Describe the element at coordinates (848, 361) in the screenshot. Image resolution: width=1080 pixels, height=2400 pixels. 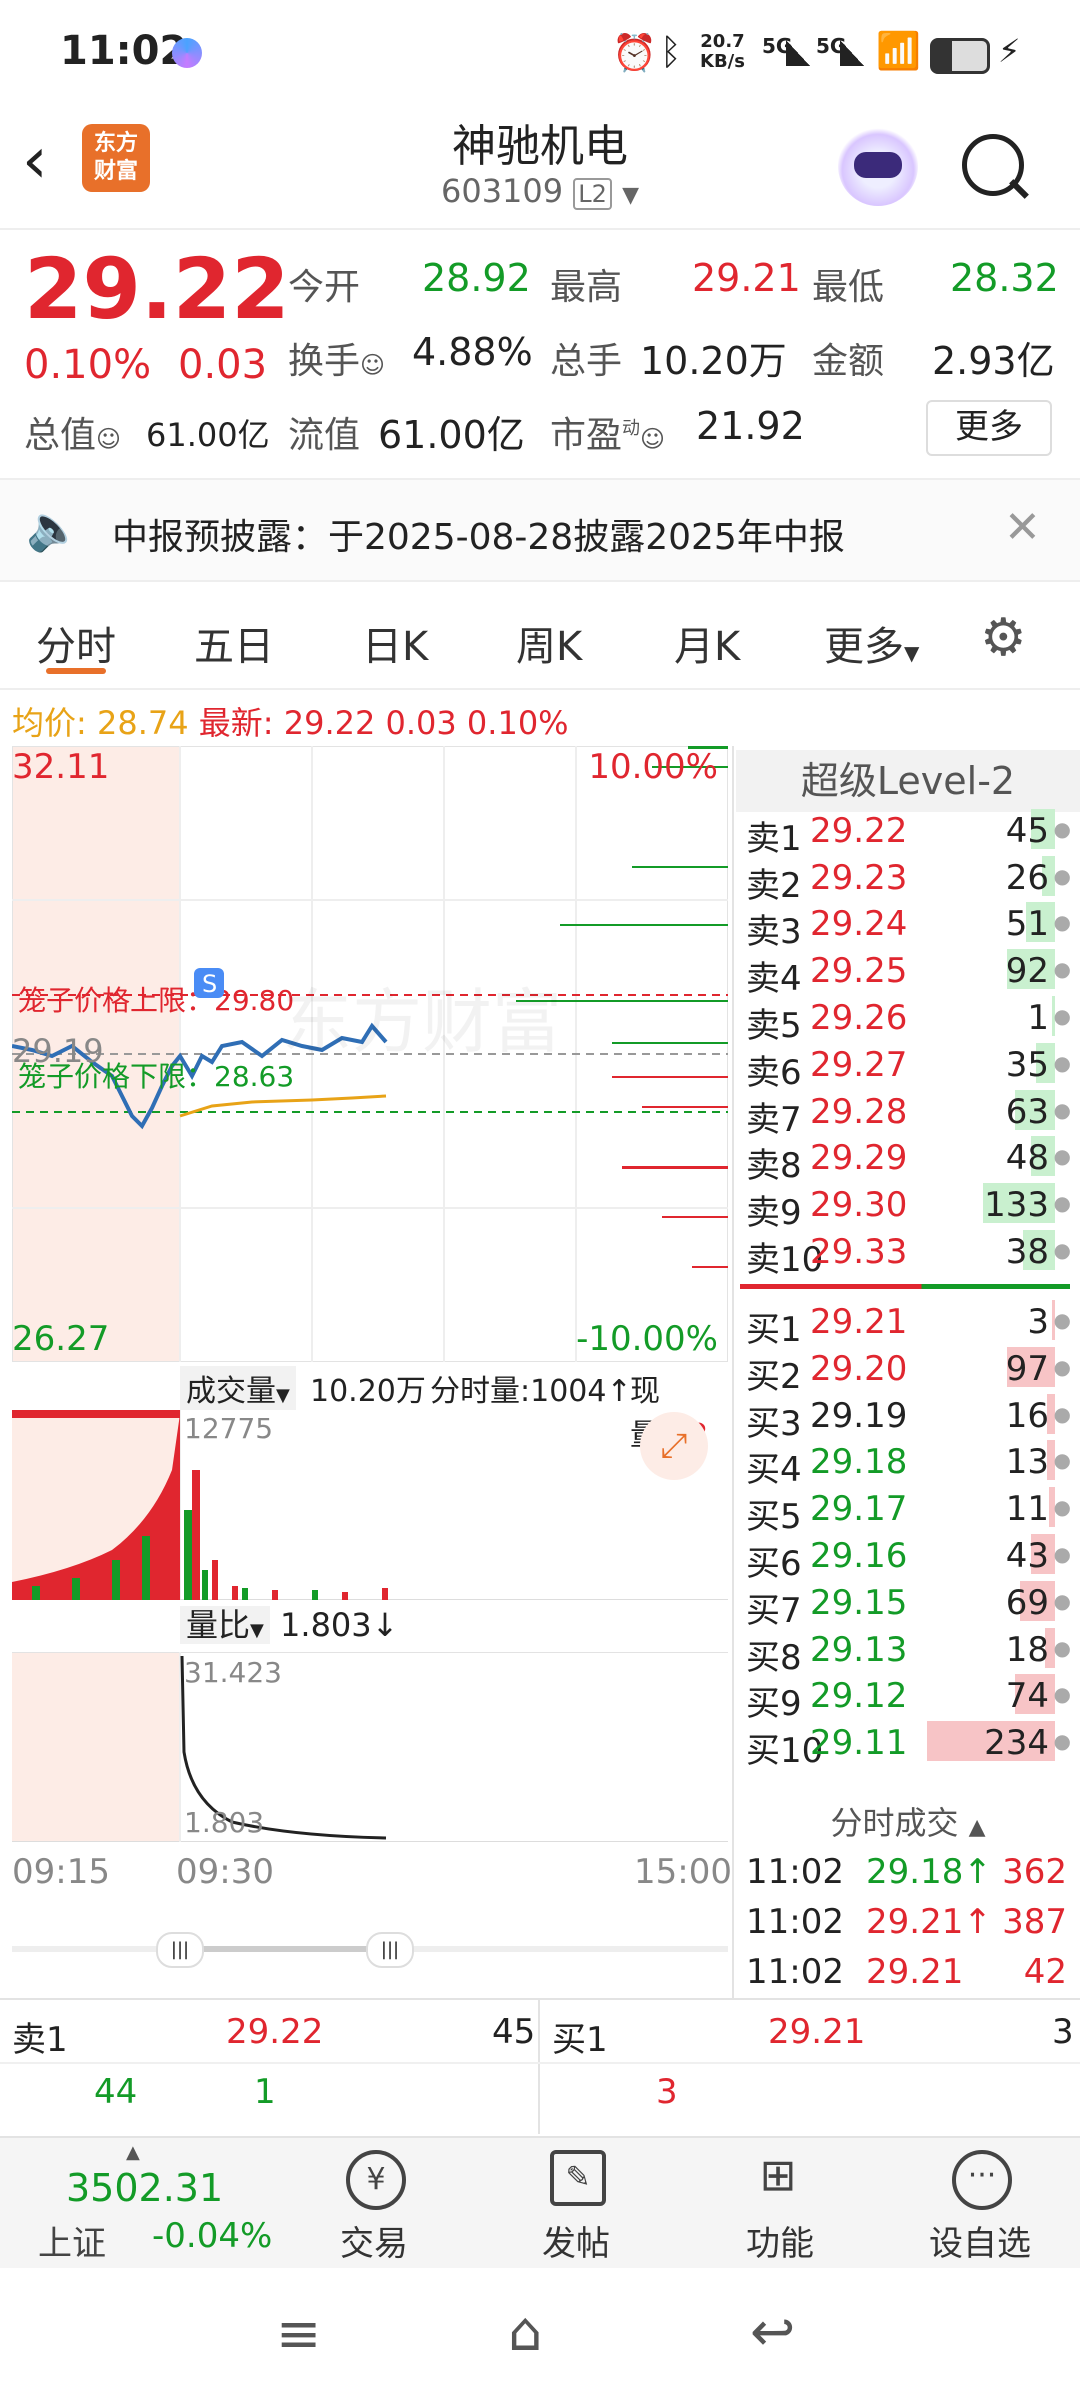
I see `amount-label: 金额` at that location.